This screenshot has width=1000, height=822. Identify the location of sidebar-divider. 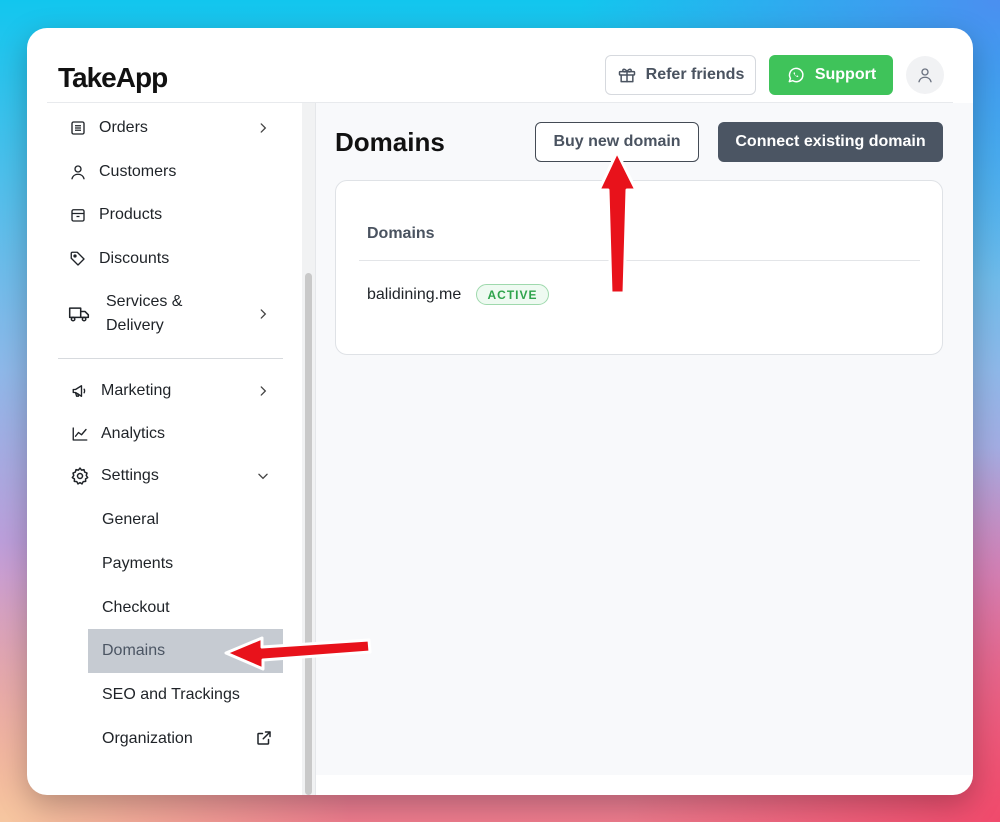
(170, 358).